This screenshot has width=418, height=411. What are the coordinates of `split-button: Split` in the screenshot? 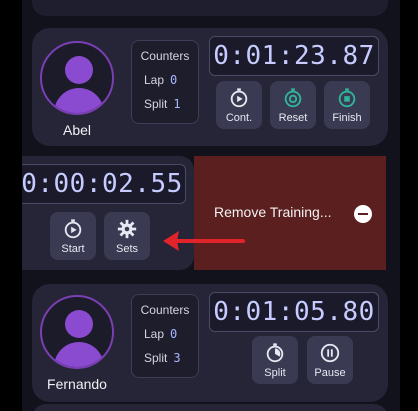 It's located at (275, 360).